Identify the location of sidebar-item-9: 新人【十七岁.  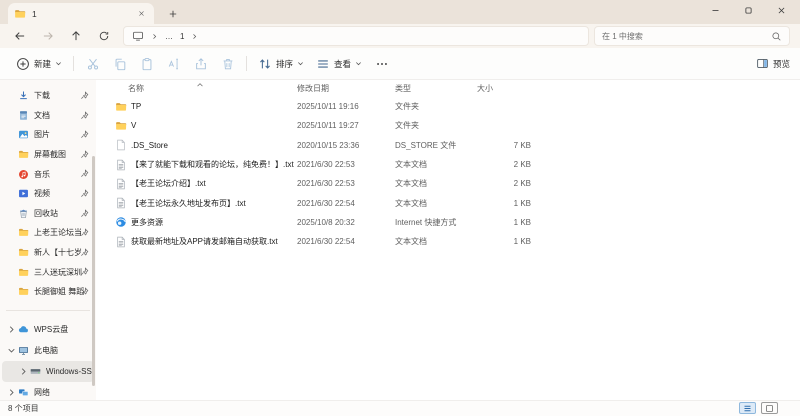
(48, 253).